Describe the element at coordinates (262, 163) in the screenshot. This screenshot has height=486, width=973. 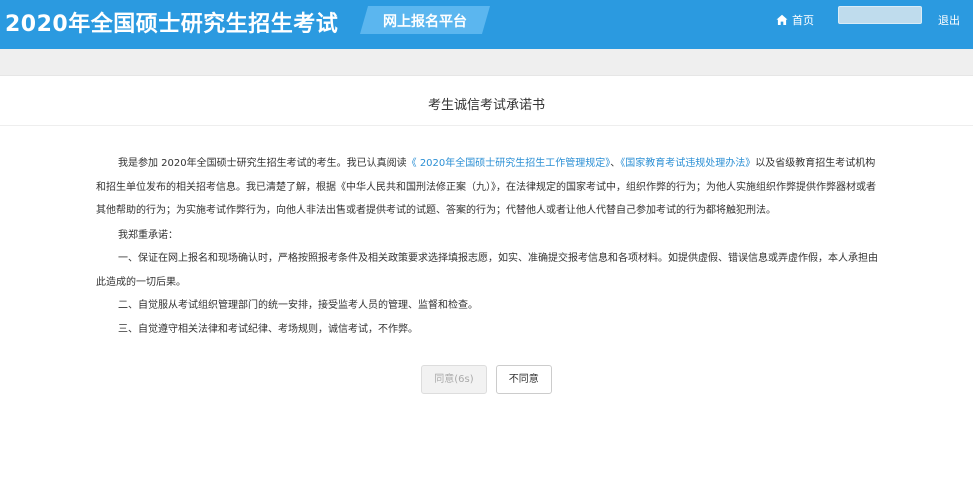
I see `pledge-text-intro: 我是参加 2020年全国硕士研究生招生考试的考生。我已认真阅读` at that location.